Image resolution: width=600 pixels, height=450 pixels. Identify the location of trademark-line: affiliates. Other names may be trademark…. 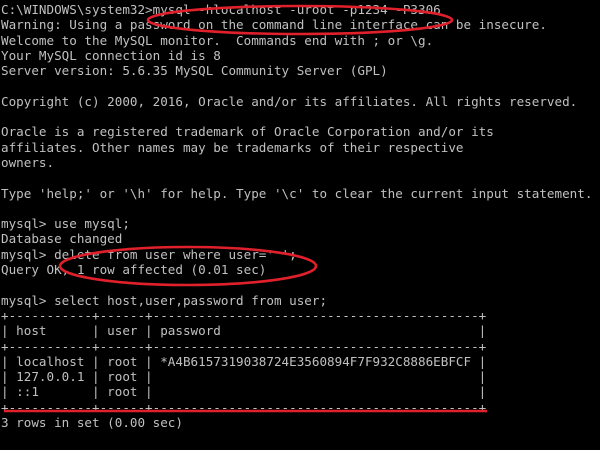
(232, 147).